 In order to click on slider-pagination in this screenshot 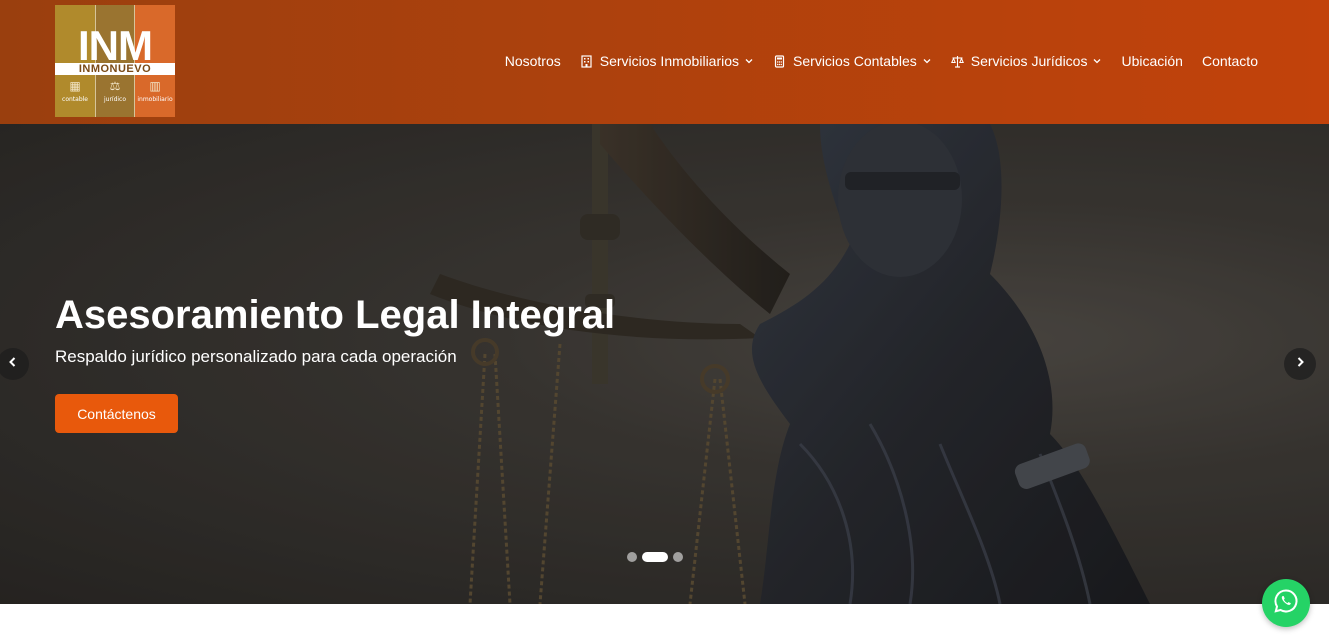, I will do `click(655, 557)`.